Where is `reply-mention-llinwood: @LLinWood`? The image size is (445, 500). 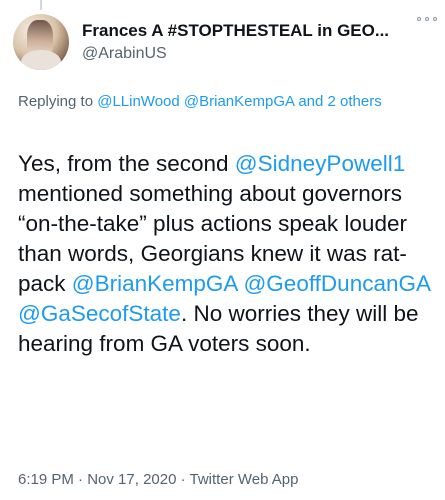 reply-mention-llinwood: @LLinWood is located at coordinates (138, 101).